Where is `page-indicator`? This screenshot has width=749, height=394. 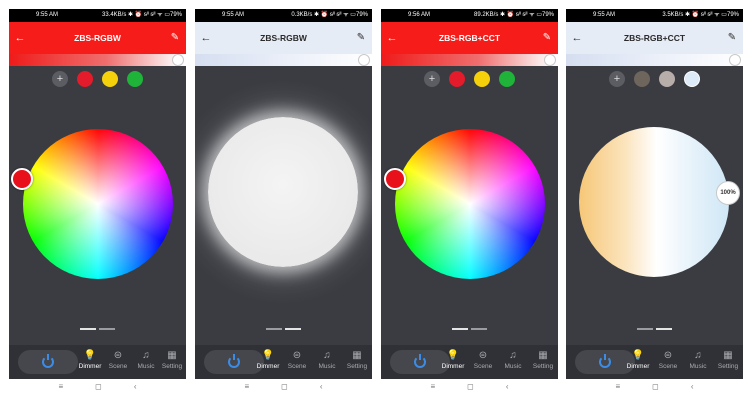 page-indicator is located at coordinates (654, 329).